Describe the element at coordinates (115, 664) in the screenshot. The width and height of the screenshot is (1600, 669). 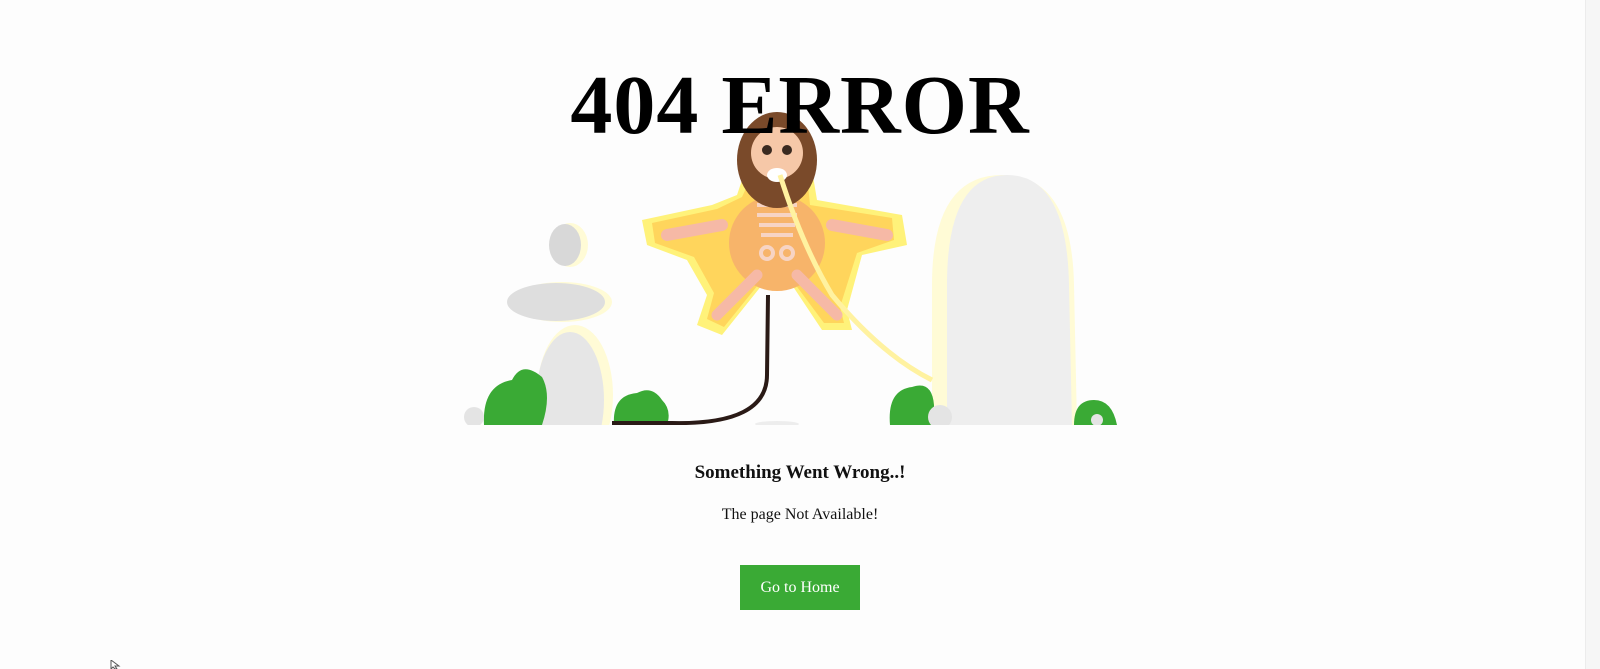
I see `mouse-pointer-icon` at that location.